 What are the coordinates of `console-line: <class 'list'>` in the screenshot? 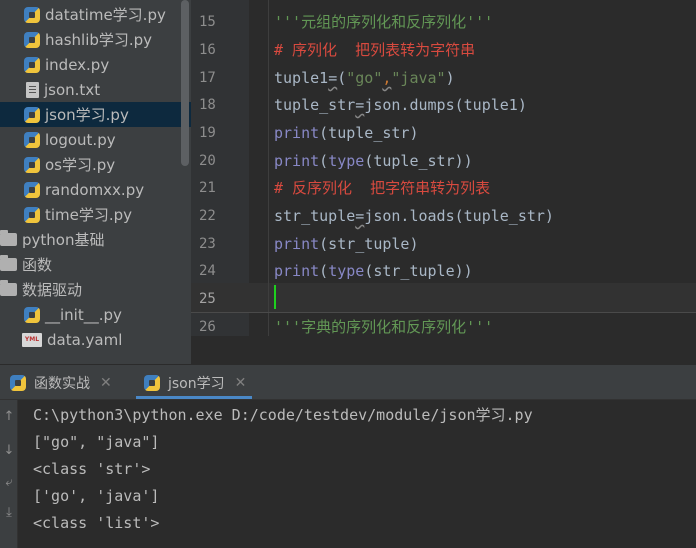 It's located at (96, 523).